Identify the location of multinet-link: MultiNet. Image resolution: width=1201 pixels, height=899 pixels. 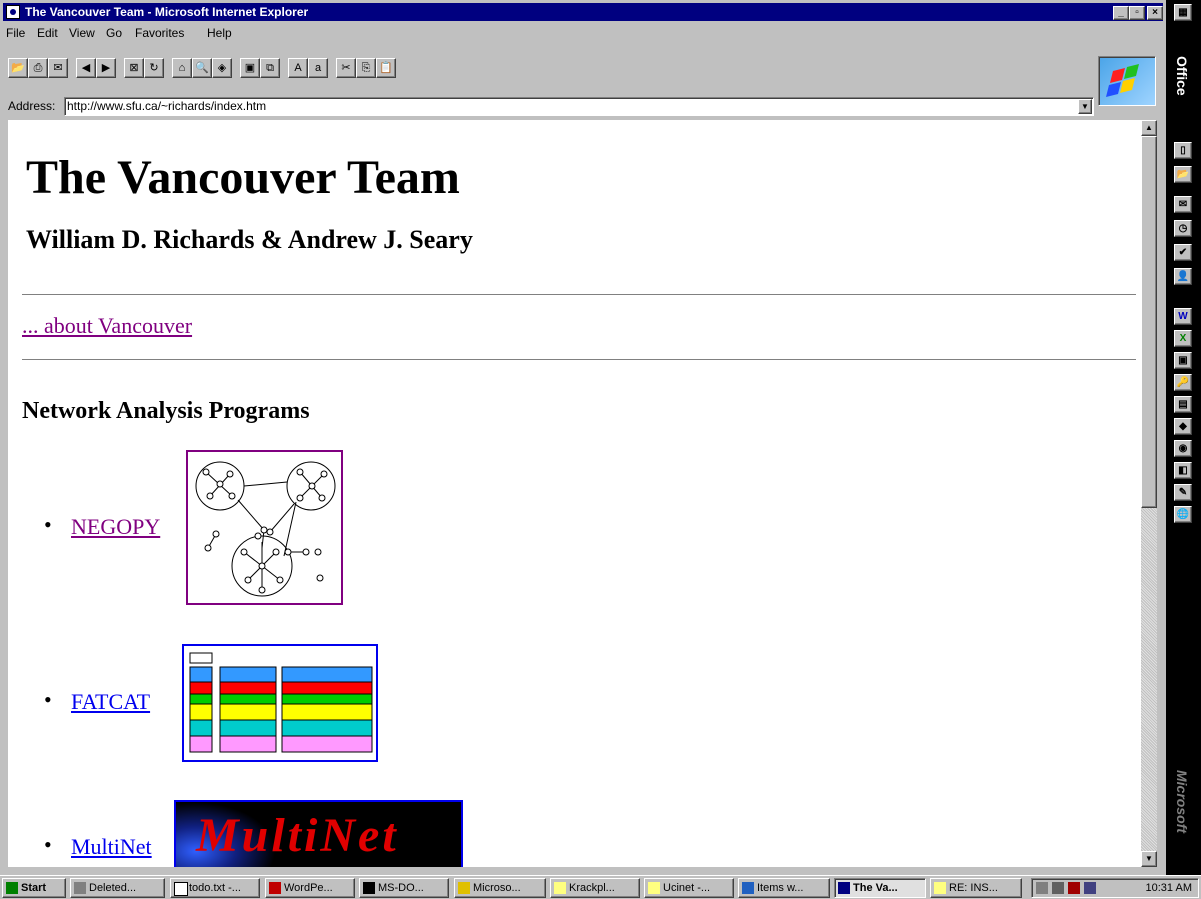
(111, 847).